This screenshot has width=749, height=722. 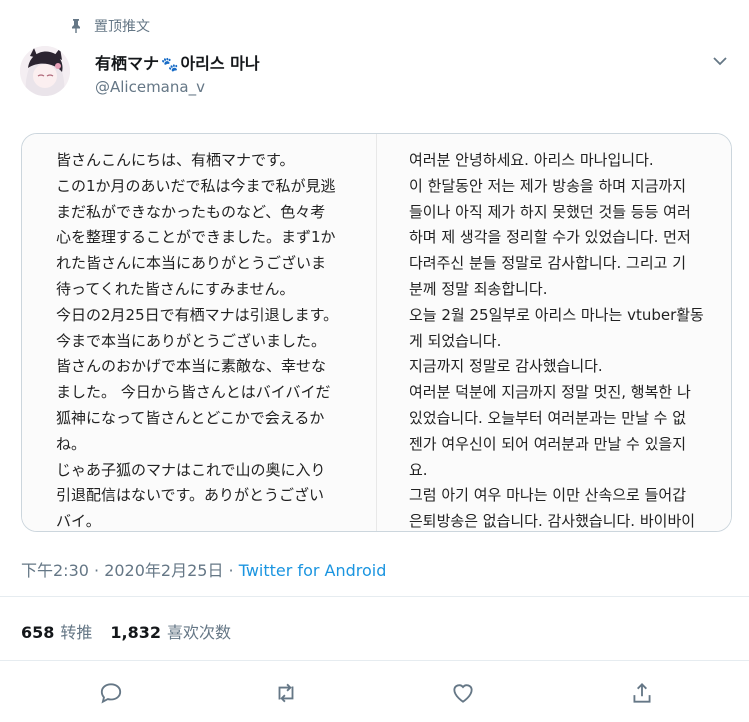 What do you see at coordinates (548, 417) in the screenshot?
I see `korean-text-line: 있었습니다. 오늘부터 여러분과는 만날 수 없` at bounding box center [548, 417].